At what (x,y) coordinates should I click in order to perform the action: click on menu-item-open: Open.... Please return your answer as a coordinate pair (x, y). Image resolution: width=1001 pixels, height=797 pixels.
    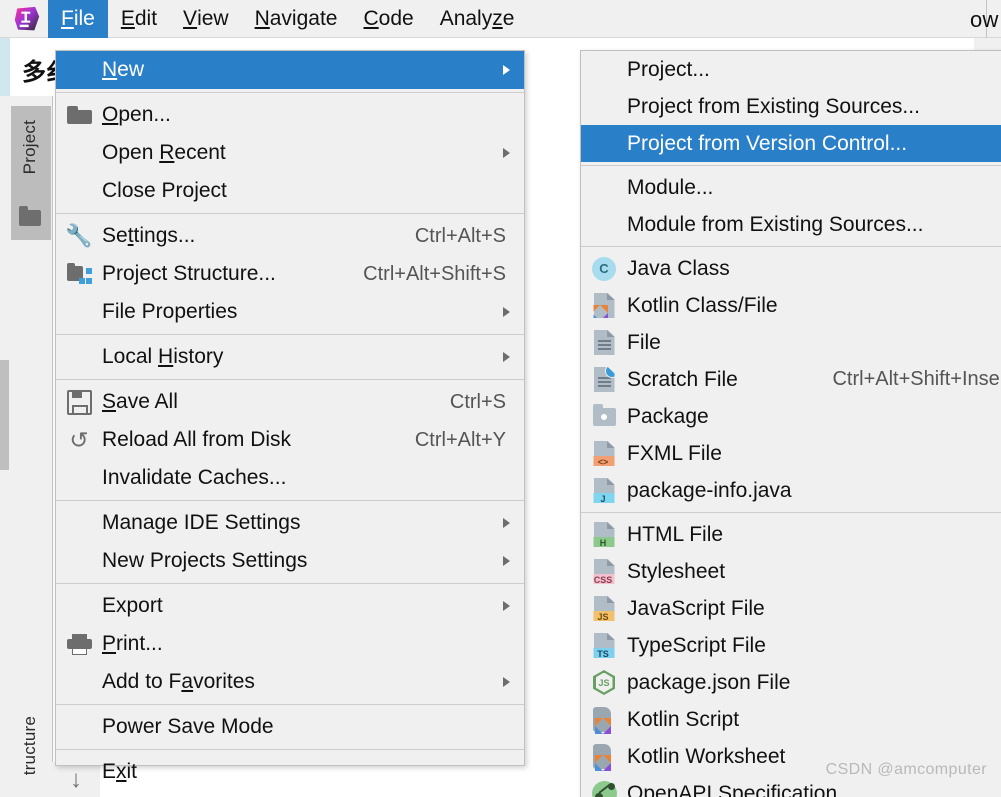
    Looking at the image, I should click on (290, 115).